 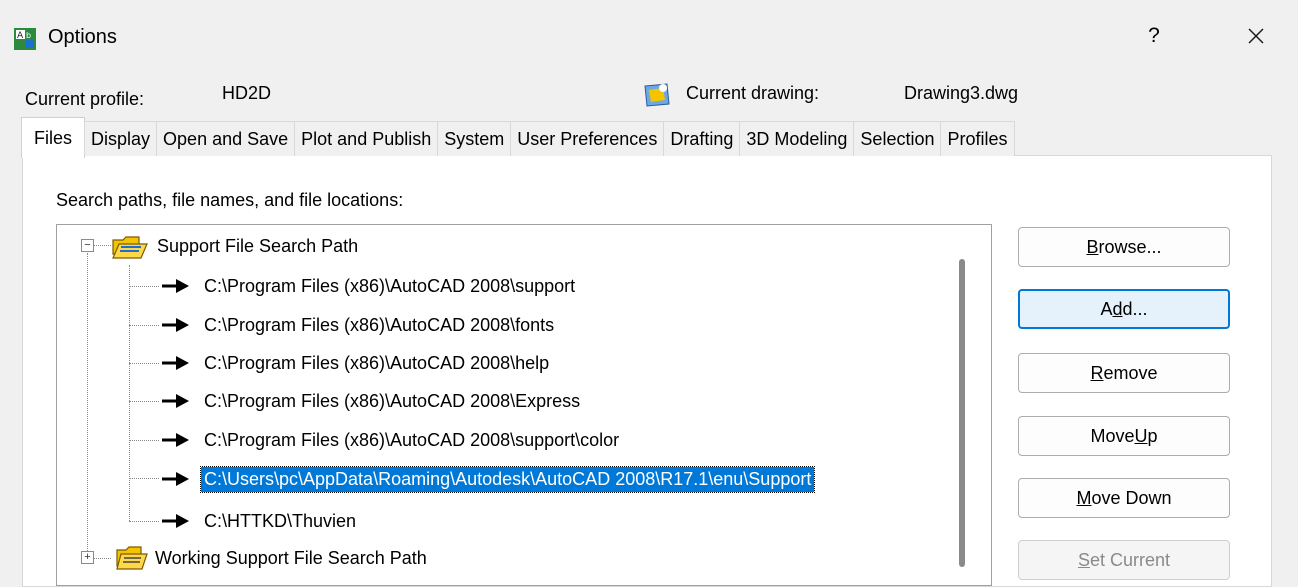 What do you see at coordinates (28, 35) in the screenshot?
I see `svg-text: b` at bounding box center [28, 35].